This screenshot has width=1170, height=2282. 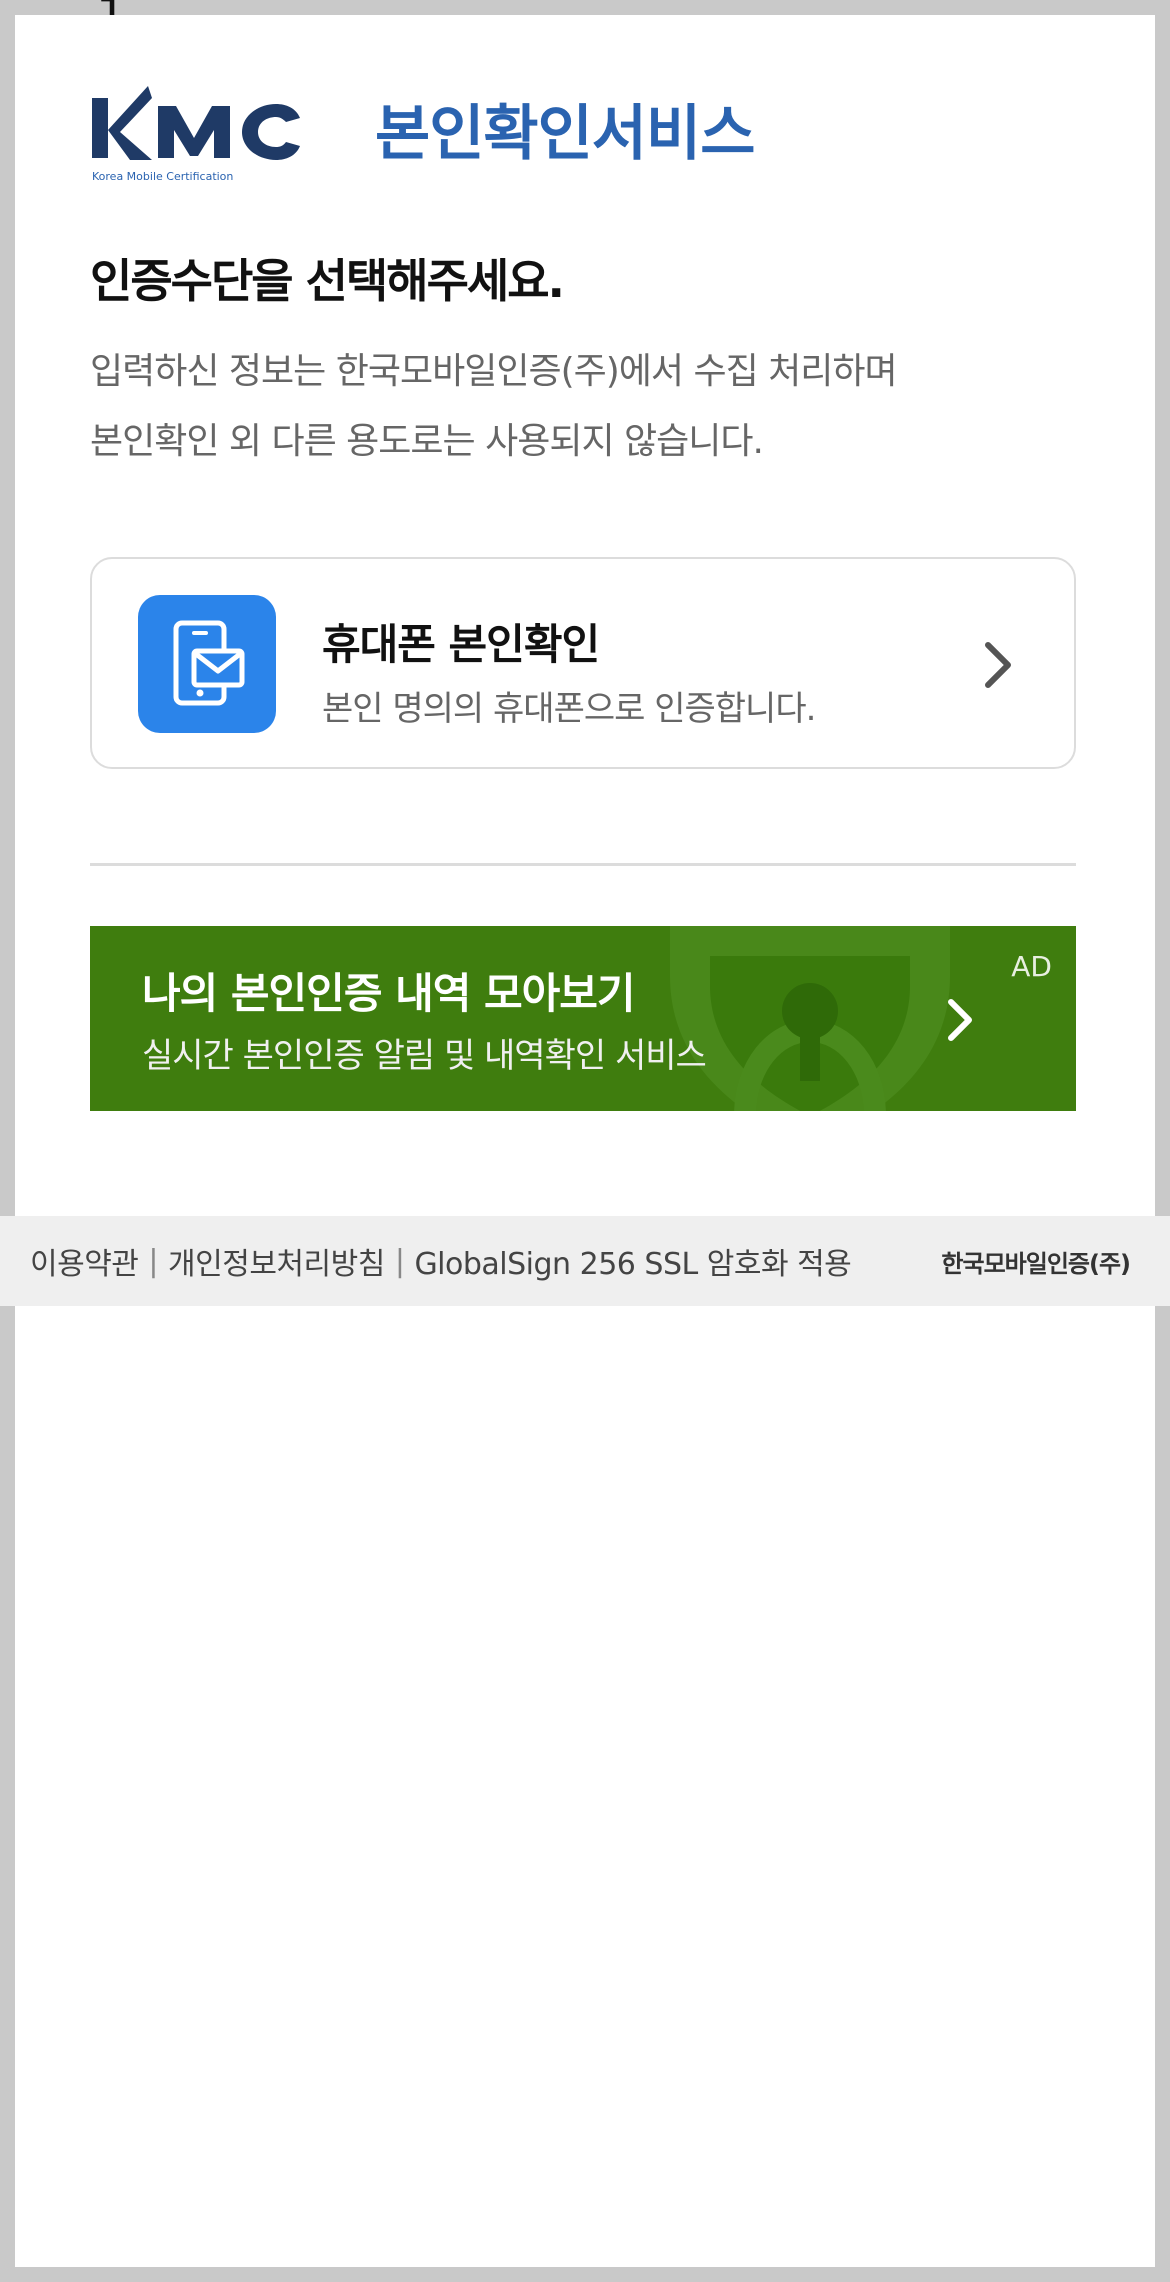 What do you see at coordinates (1031, 966) in the screenshot?
I see `ad-label: AD` at bounding box center [1031, 966].